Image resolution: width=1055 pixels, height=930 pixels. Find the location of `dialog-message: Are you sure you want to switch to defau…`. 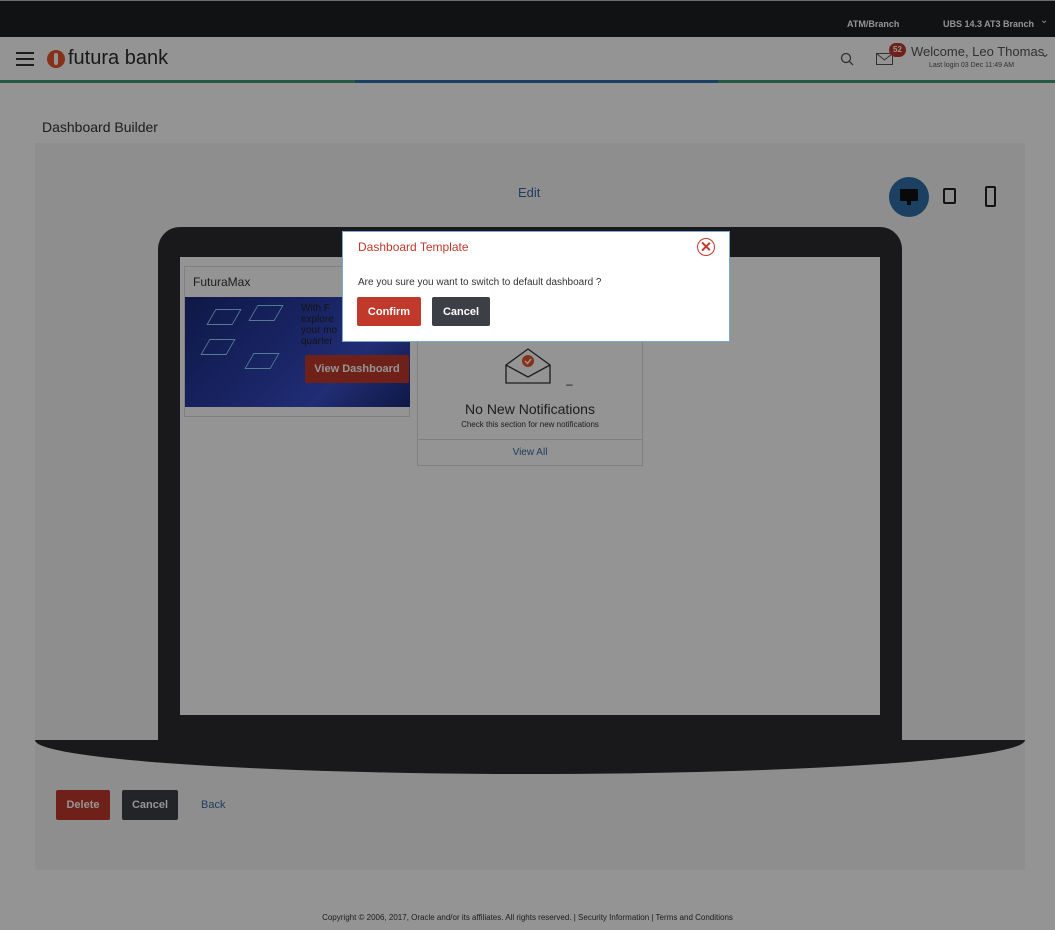

dialog-message: Are you sure you want to switch to defau… is located at coordinates (480, 282).